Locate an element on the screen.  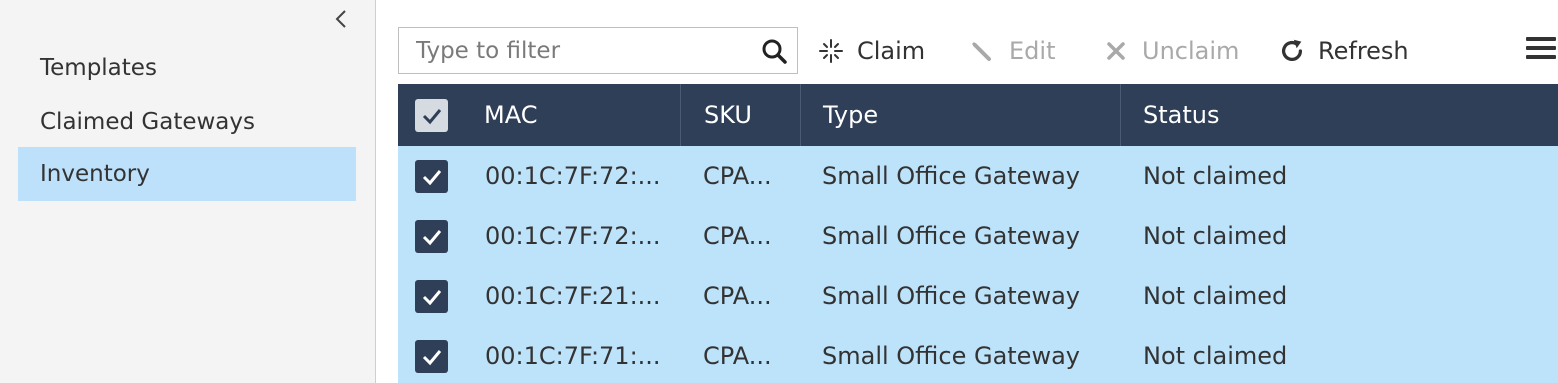
unclaim-label: Unclaim is located at coordinates (1191, 51).